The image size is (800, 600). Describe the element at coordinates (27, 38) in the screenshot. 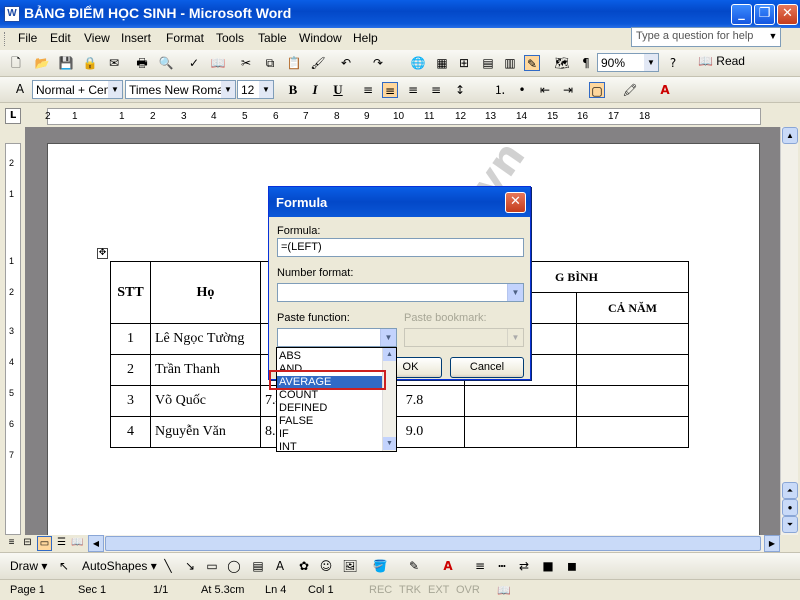

I see `menu-file: File` at that location.